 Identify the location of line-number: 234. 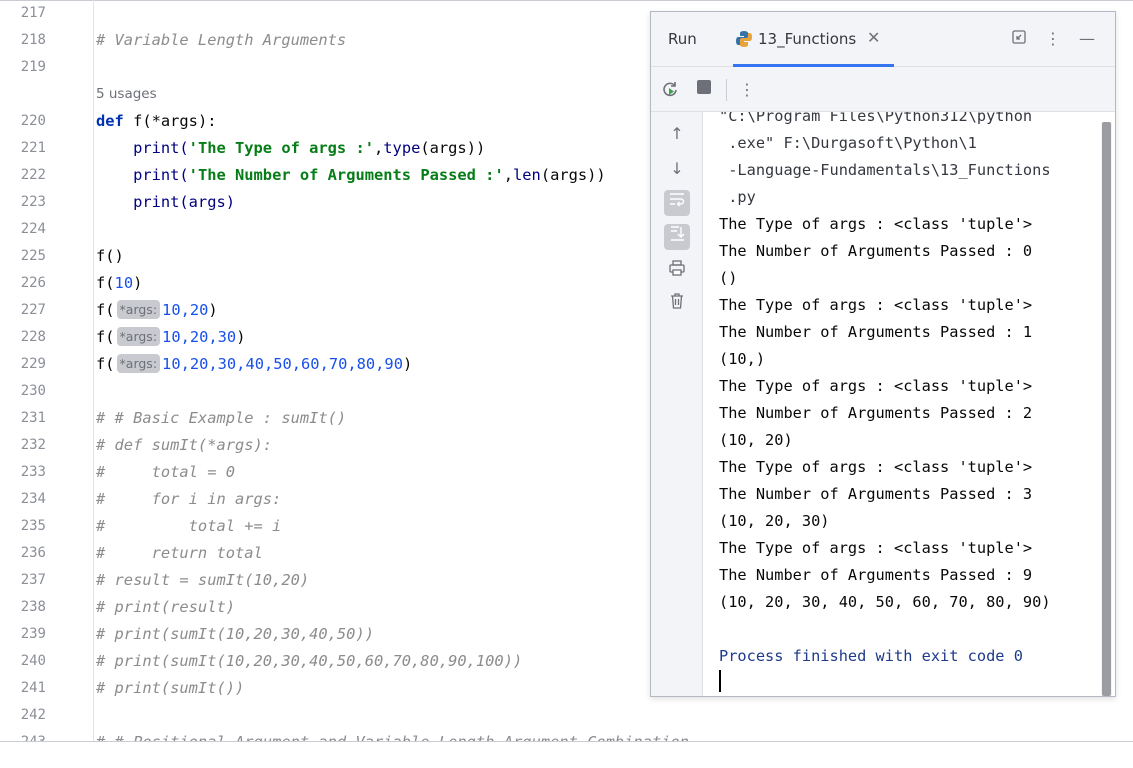
(33, 499).